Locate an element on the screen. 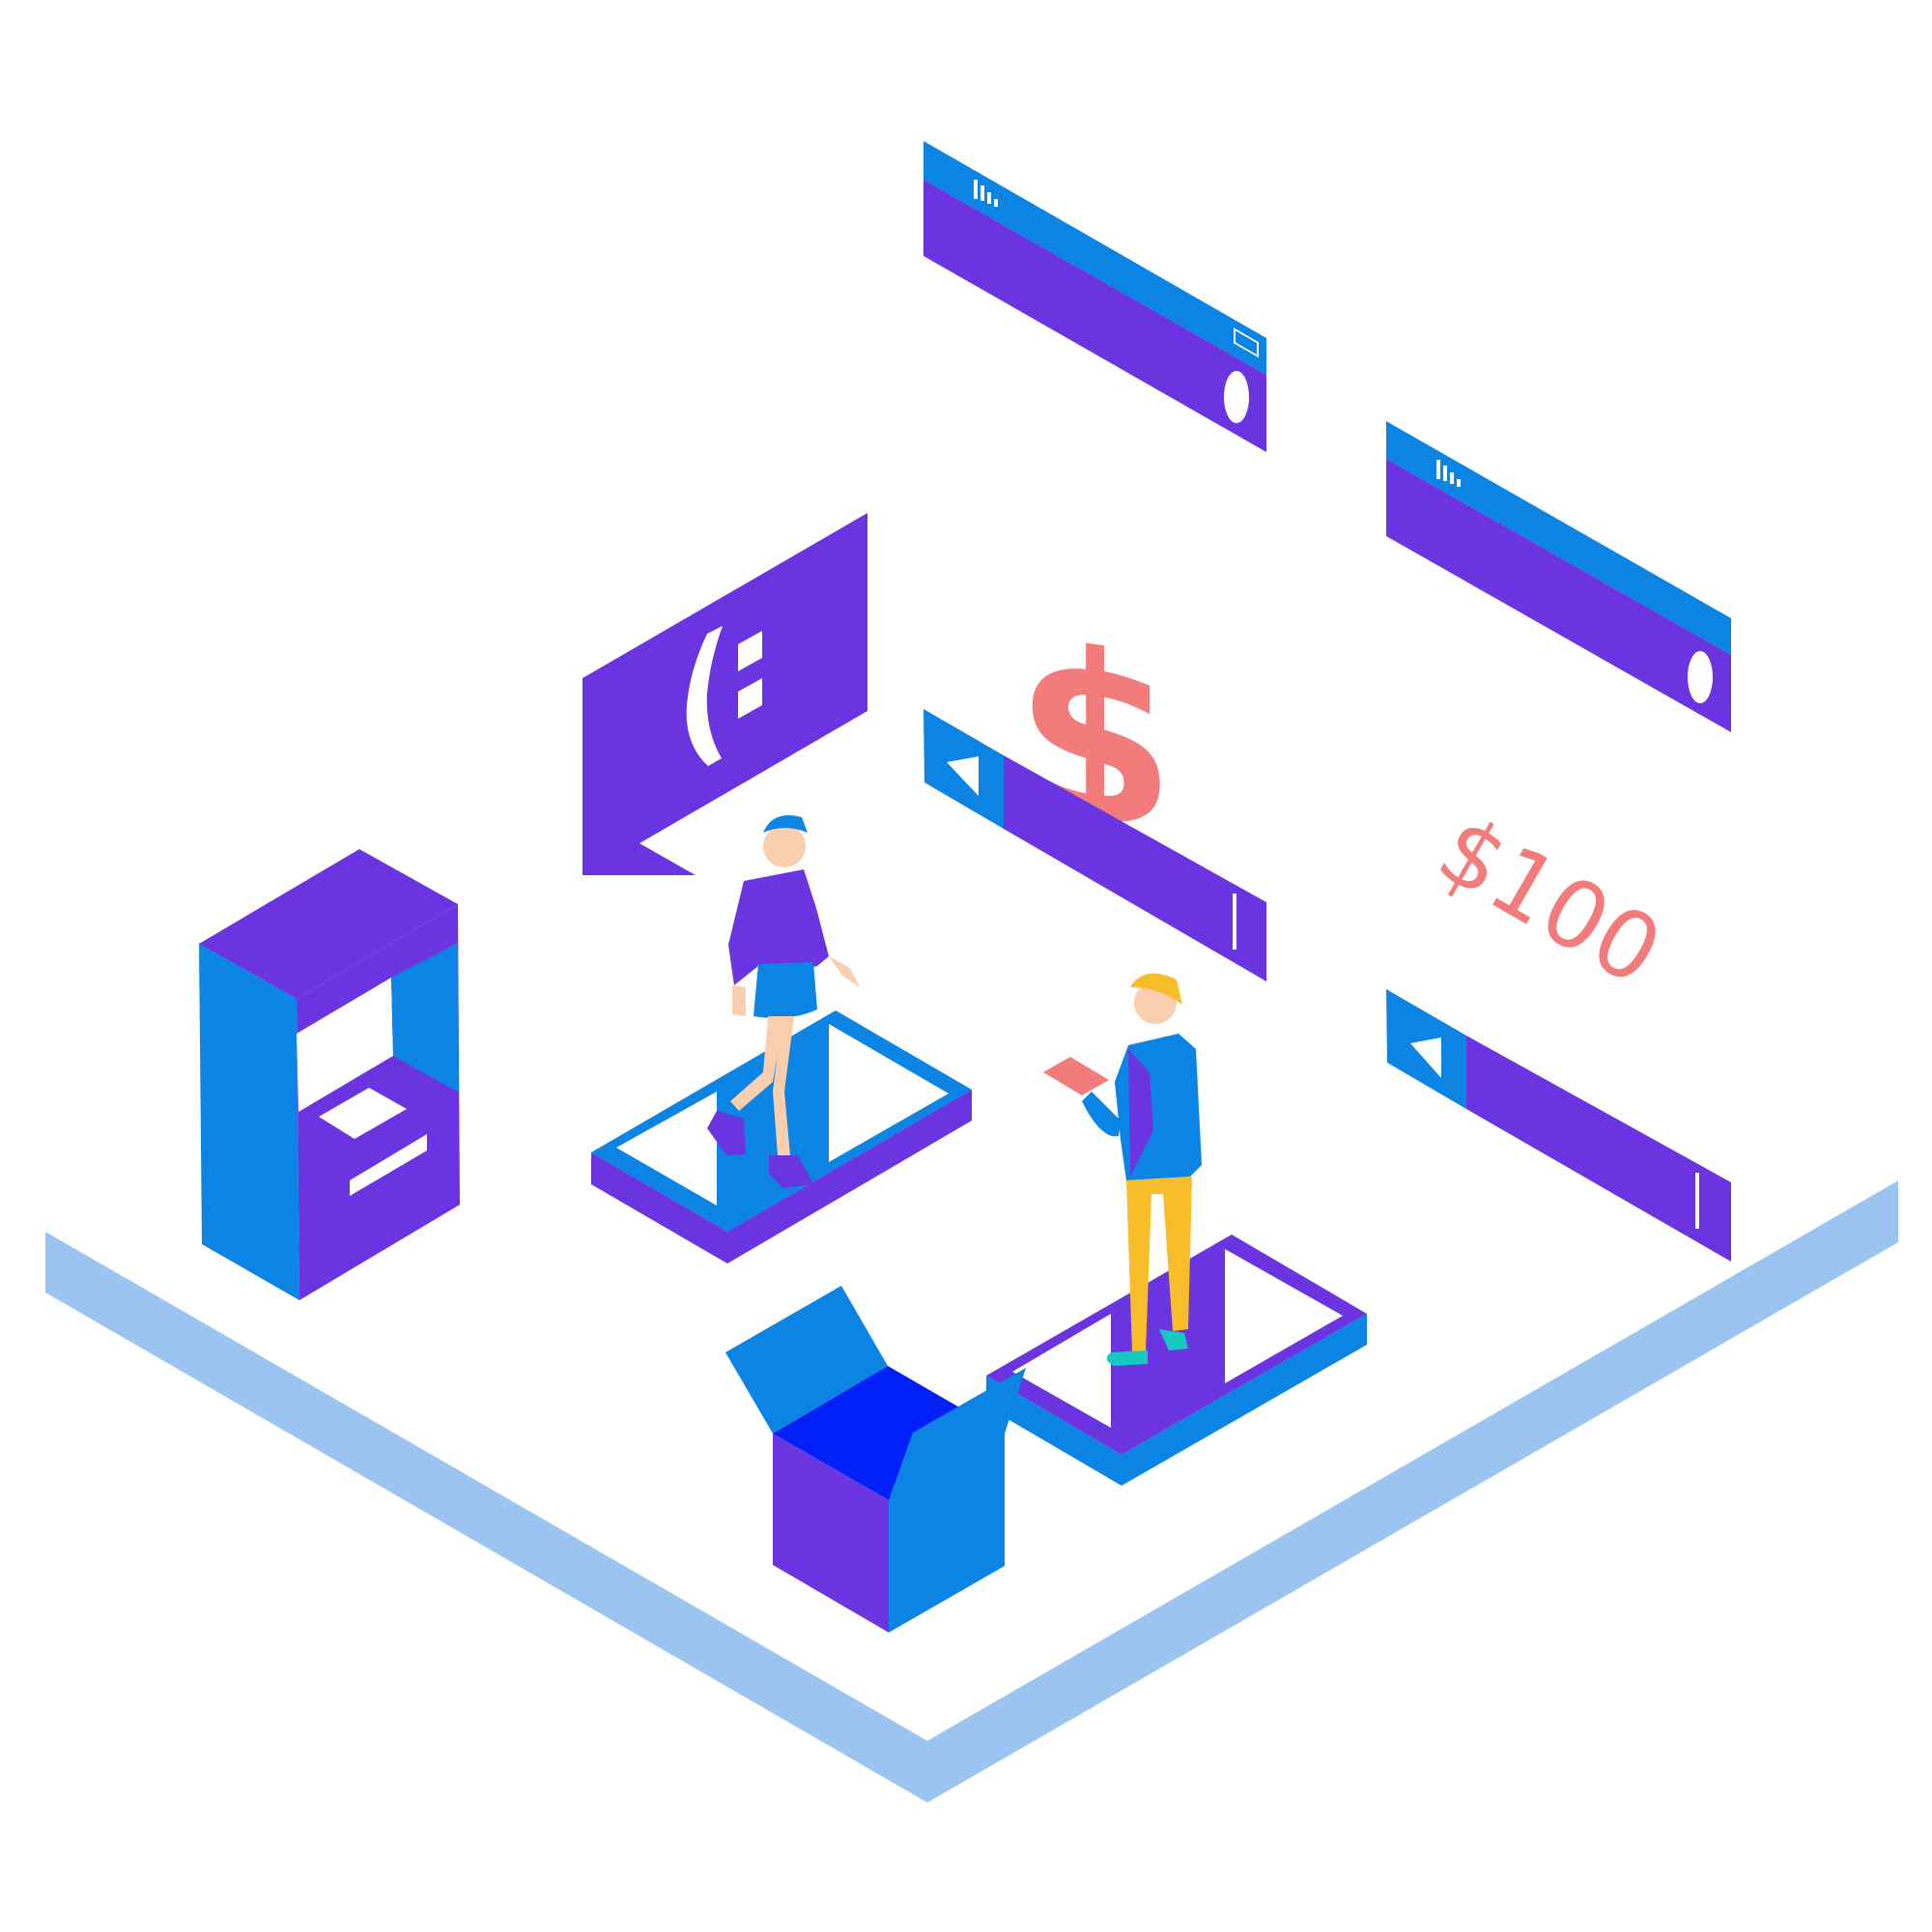 The width and height of the screenshot is (1932, 1932). chat-bubble-icon is located at coordinates (724, 694).